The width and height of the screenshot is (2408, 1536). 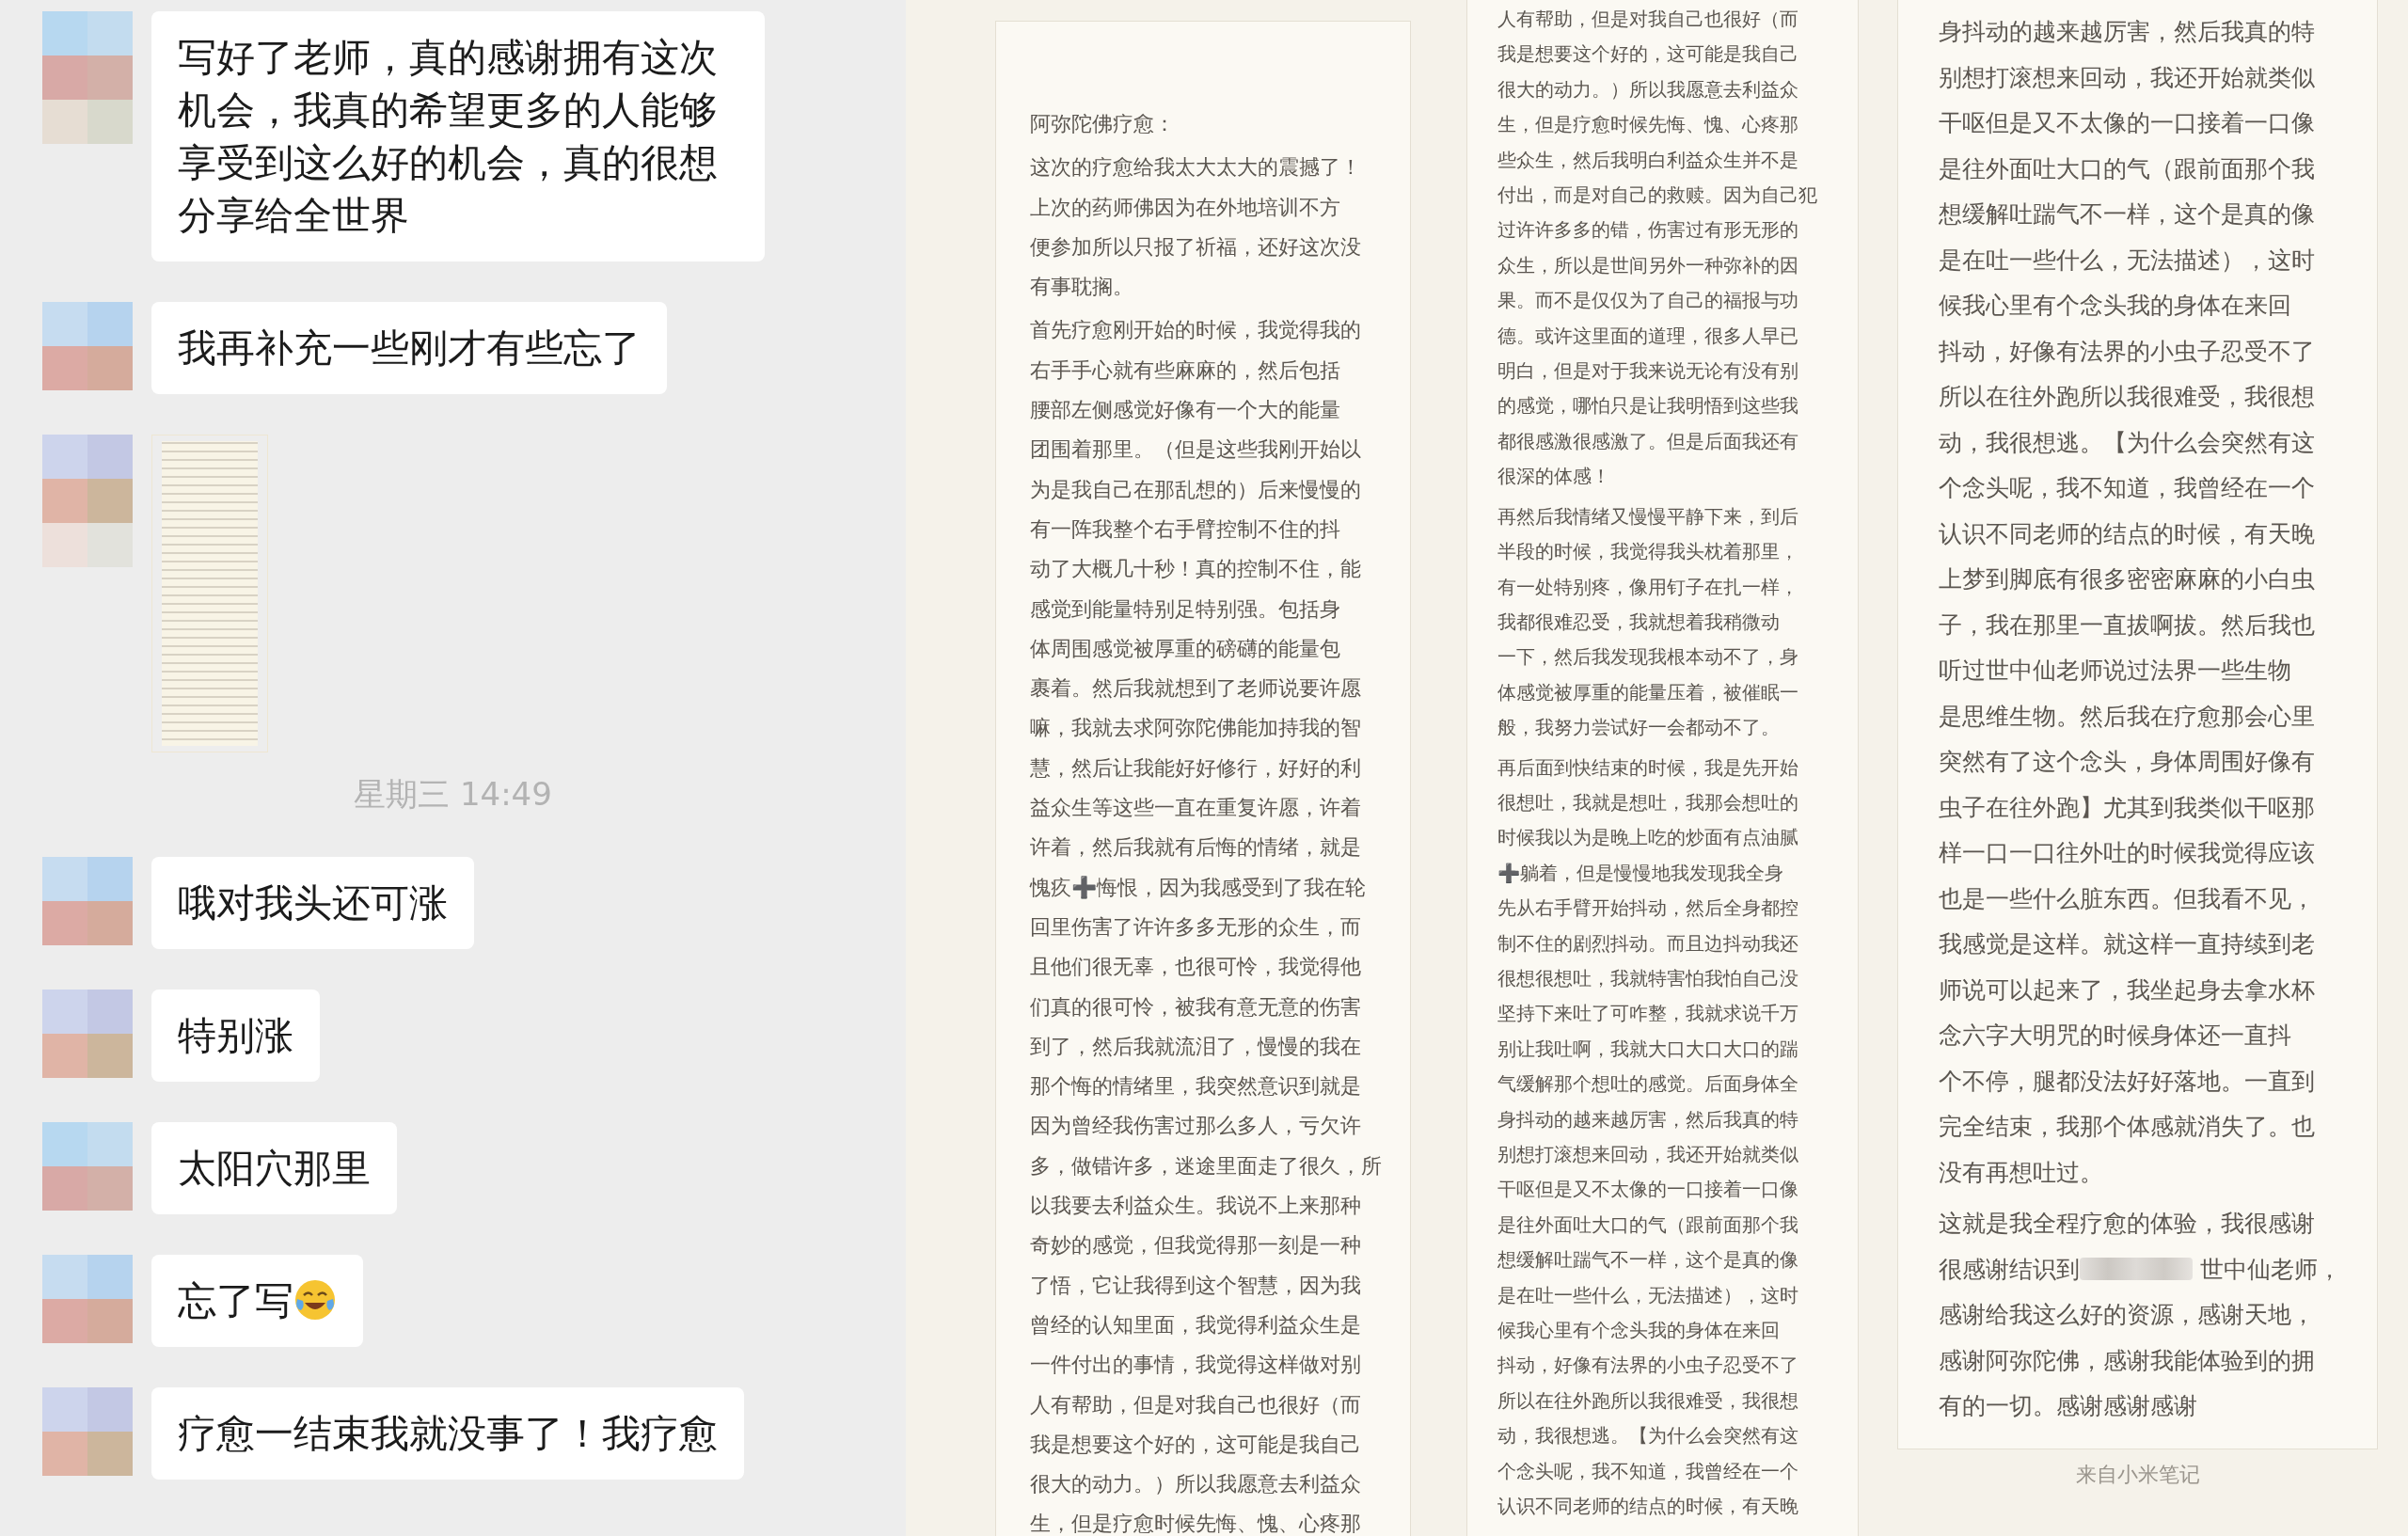 What do you see at coordinates (1648, 622) in the screenshot?
I see `note-paragraph: 再然后我情绪又慢慢平静下来，到后 半段的时候，我觉得我头枕着那里， 有一处特别疼，像用钉子在扎一样， 我都很难忍受，我就想着我稍微动 一下，然后我发现我根本动不了，身 体感觉被厚重的能量压着，被催眠一 般，我努力尝试好一会都动不了。` at bounding box center [1648, 622].